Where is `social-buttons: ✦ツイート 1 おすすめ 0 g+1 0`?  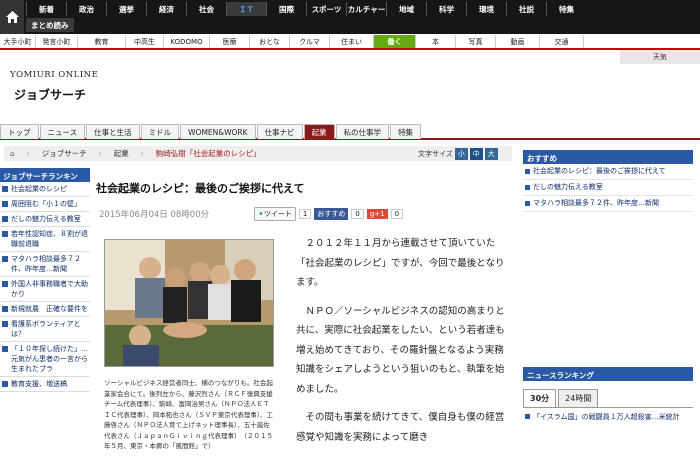 social-buttons: ✦ツイート 1 おすすめ 0 g+1 0 is located at coordinates (329, 214).